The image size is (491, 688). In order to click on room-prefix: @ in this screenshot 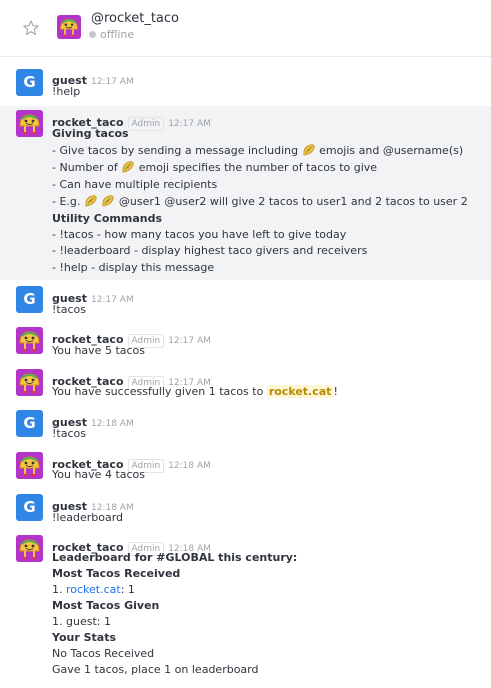, I will do `click(97, 18)`.